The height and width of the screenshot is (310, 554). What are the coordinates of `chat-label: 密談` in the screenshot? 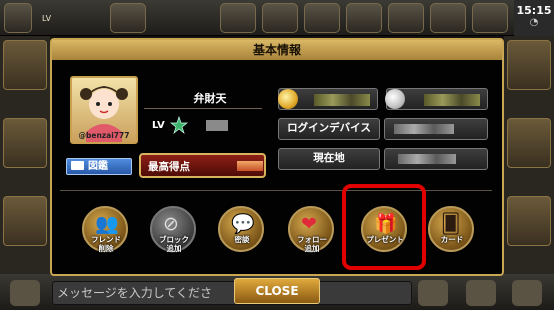 It's located at (242, 239).